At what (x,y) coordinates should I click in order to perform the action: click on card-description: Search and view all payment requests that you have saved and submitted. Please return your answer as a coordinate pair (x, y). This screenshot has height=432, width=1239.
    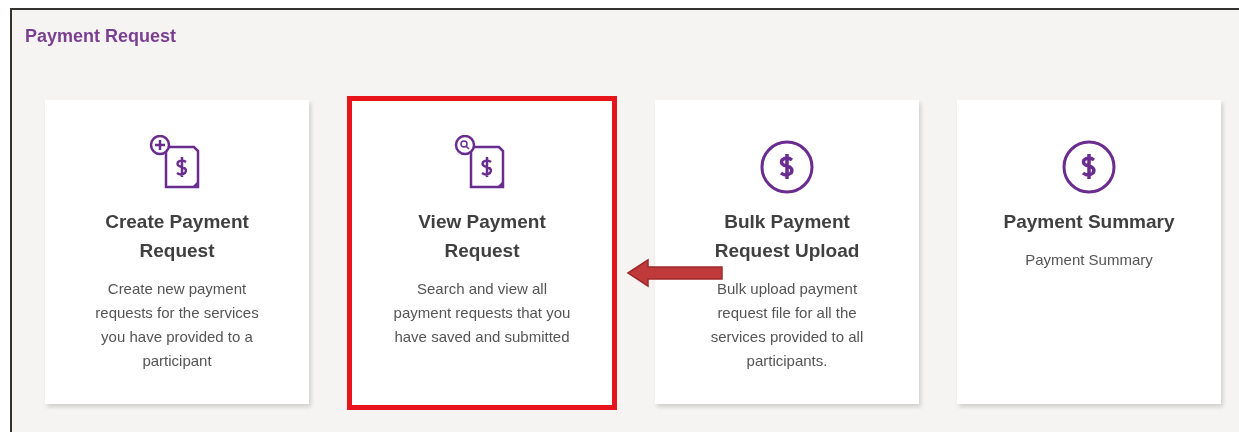
    Looking at the image, I should click on (482, 313).